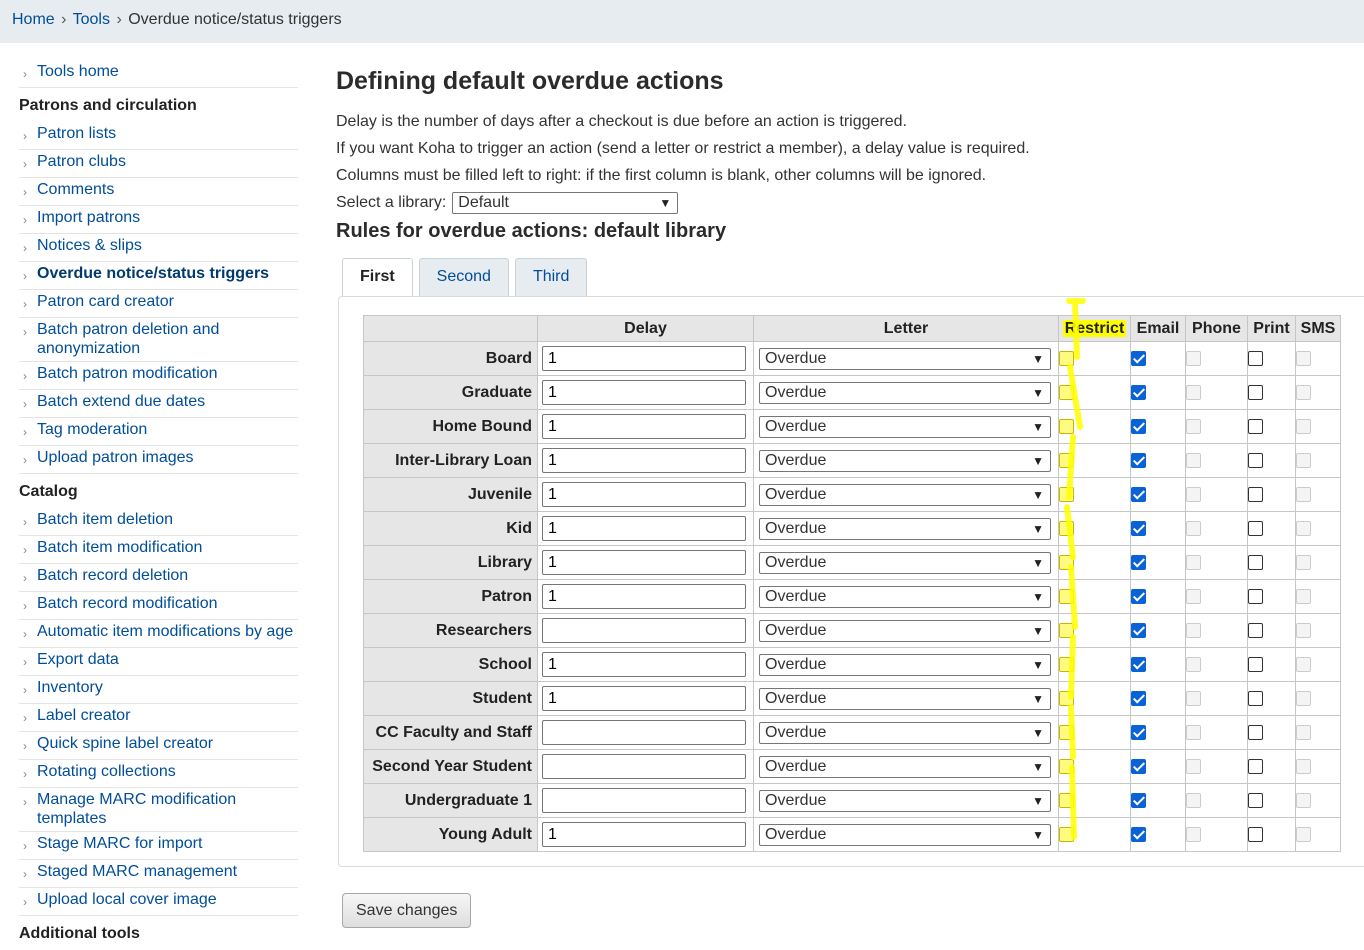 The width and height of the screenshot is (1364, 950). I want to click on sidebar-item-label: Tools home, so click(78, 71).